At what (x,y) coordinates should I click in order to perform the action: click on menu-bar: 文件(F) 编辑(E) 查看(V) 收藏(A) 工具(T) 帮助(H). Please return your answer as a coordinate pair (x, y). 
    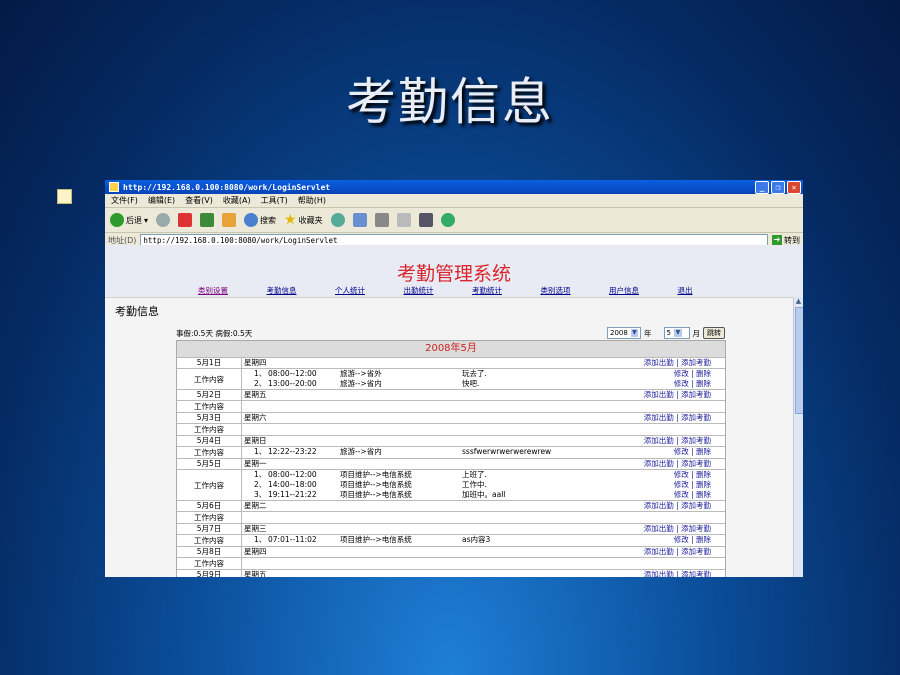
    Looking at the image, I should click on (454, 201).